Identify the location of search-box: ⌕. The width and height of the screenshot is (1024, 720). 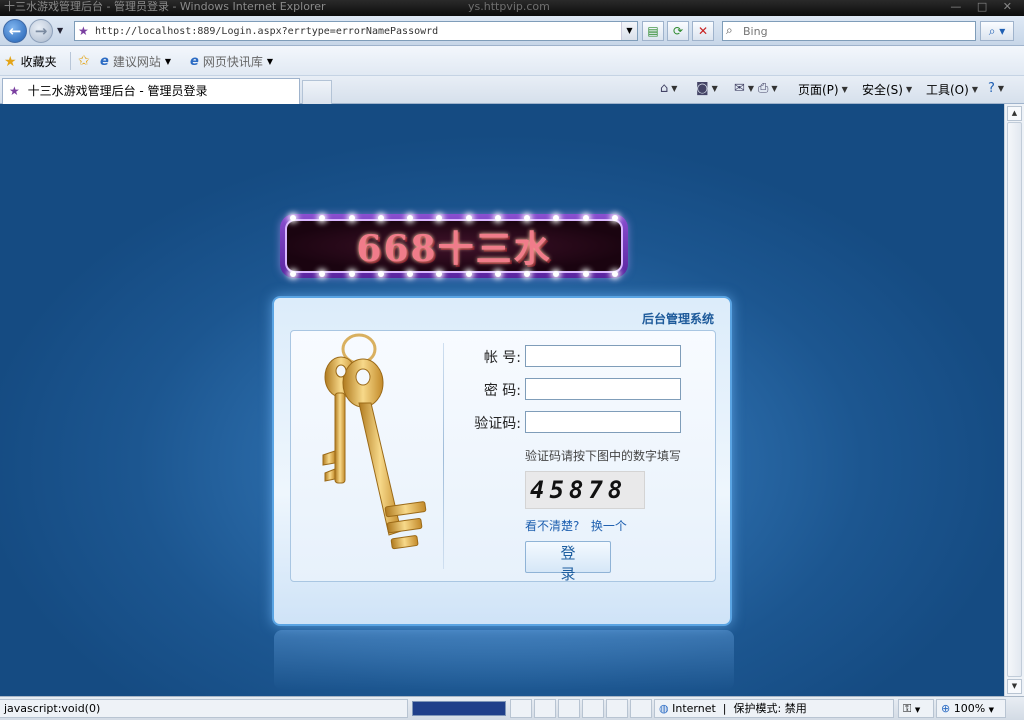
(849, 31).